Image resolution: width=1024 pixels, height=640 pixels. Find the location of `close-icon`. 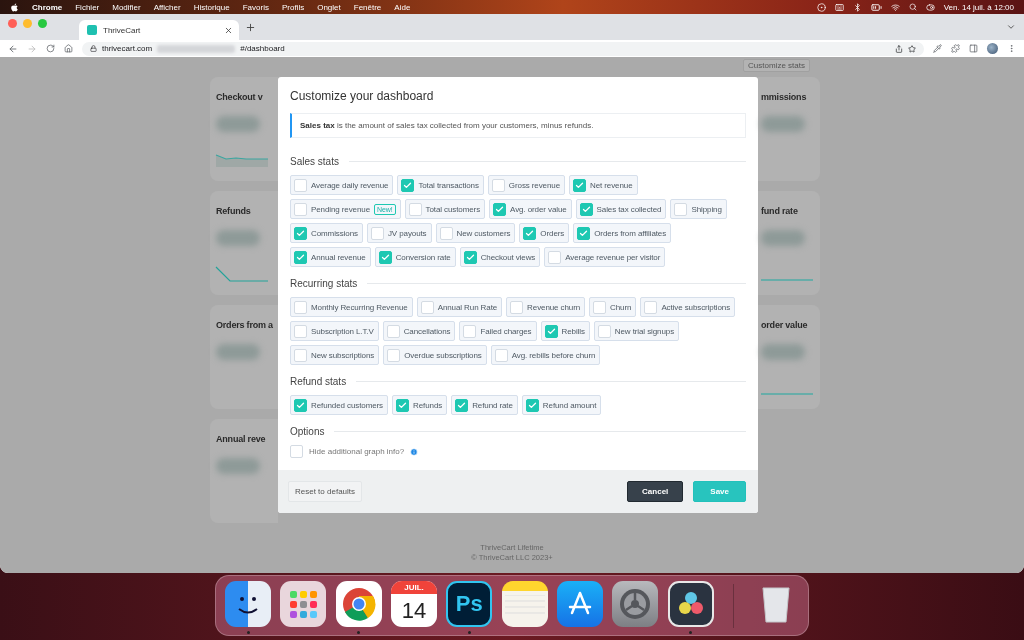

close-icon is located at coordinates (228, 30).